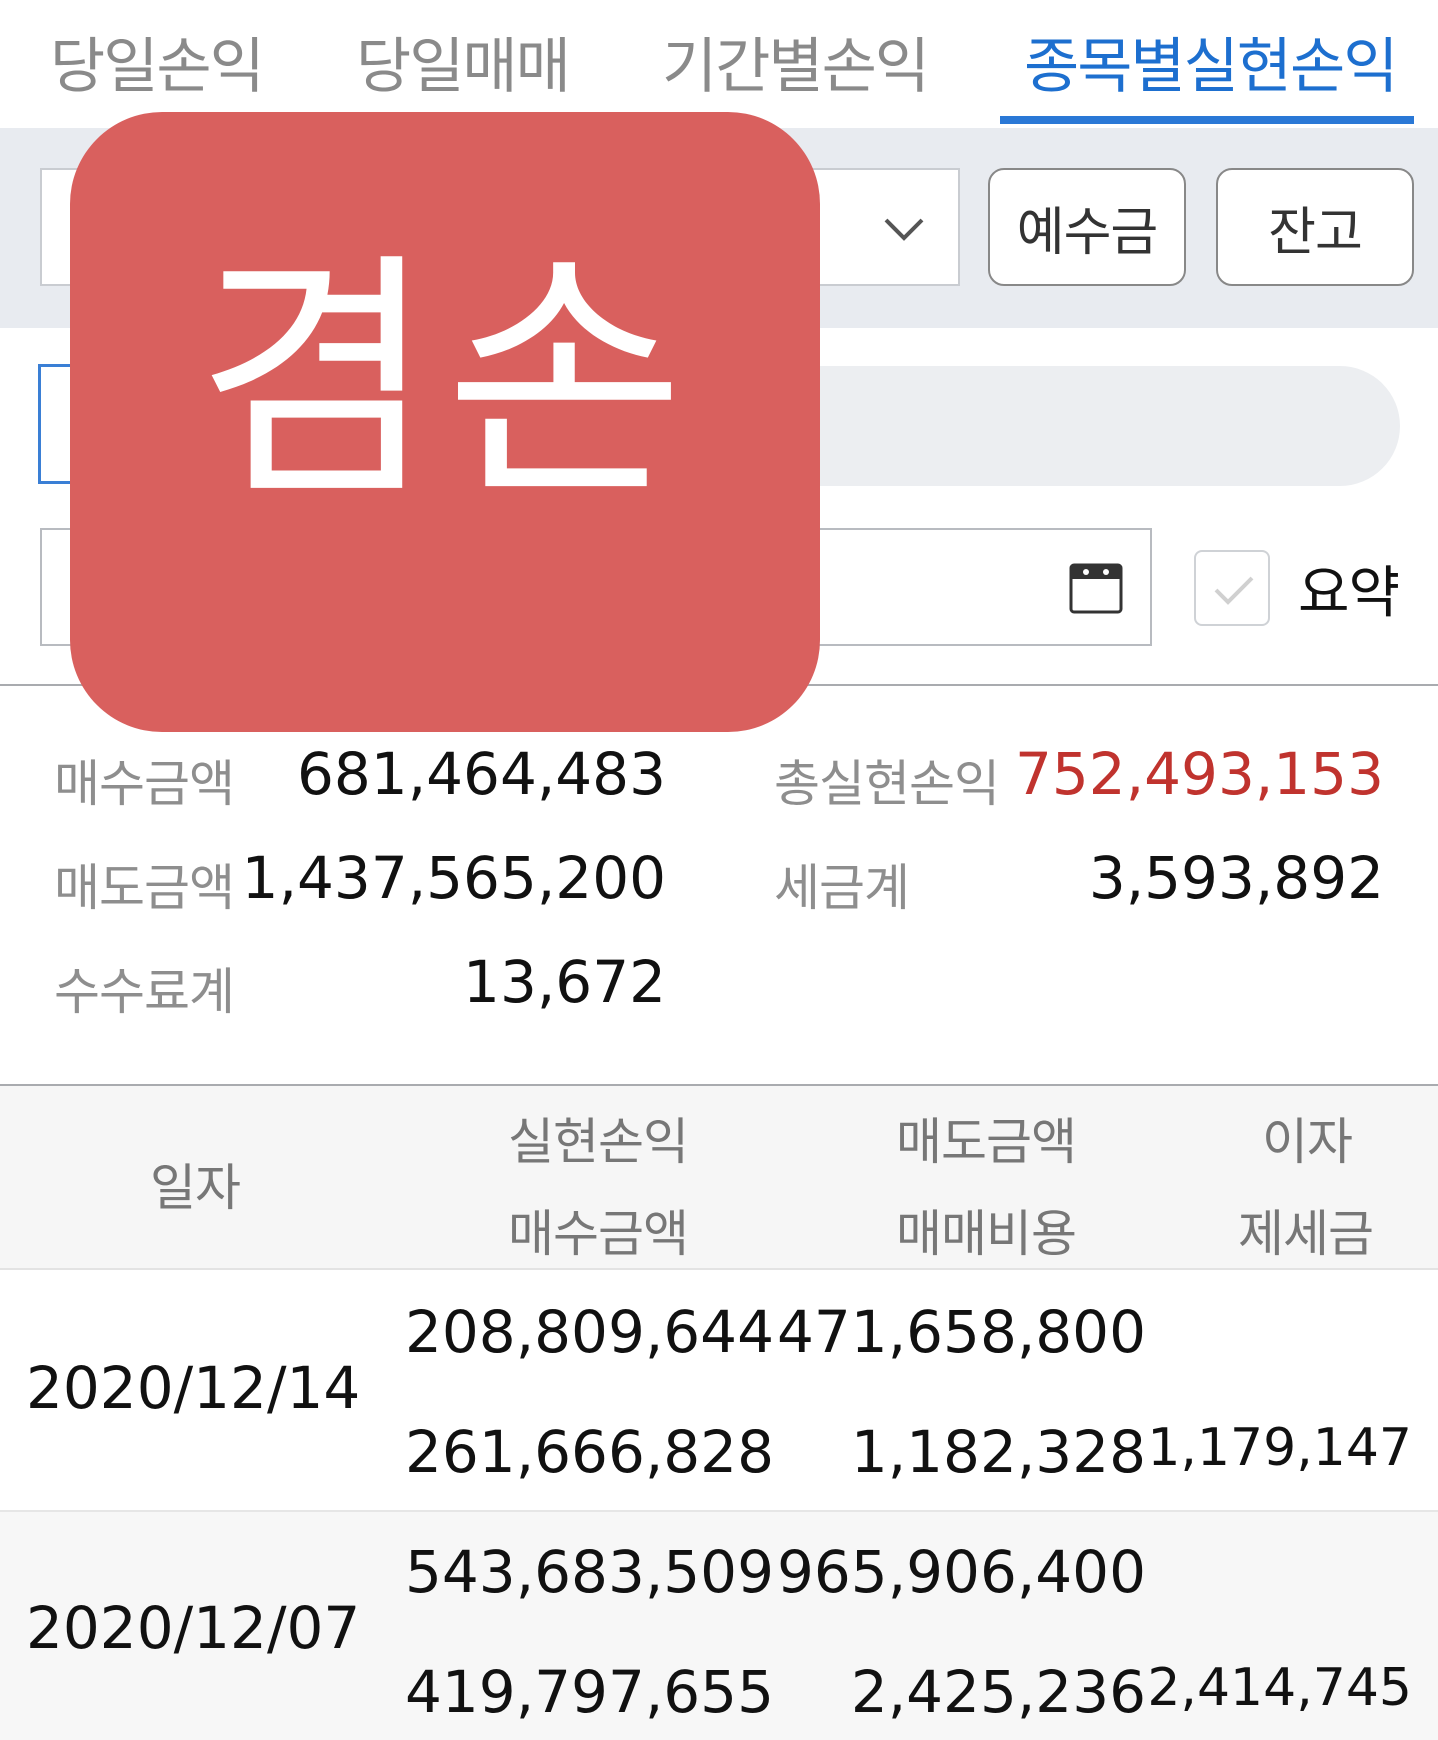 The width and height of the screenshot is (1438, 1740). Describe the element at coordinates (481, 774) in the screenshot. I see `buy-amount-value: 681,464,483` at that location.